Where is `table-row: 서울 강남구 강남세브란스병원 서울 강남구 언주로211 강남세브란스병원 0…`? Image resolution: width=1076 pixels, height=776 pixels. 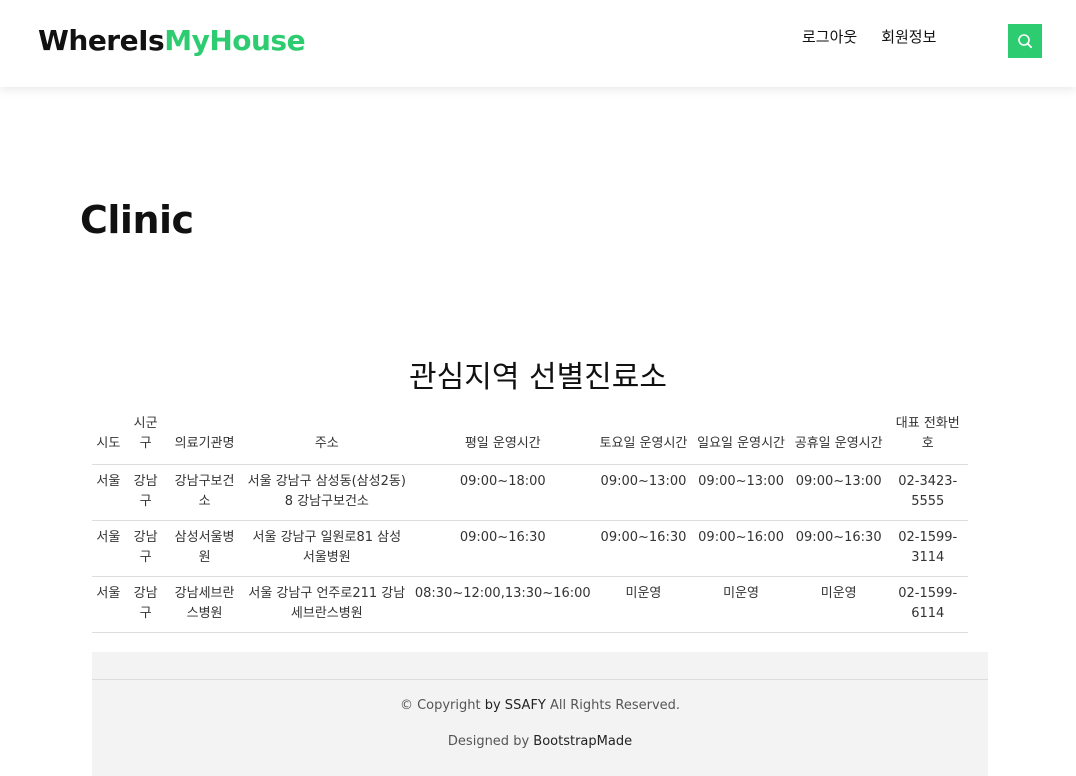 table-row: 서울 강남구 강남세브란스병원 서울 강남구 언주로211 강남세브란스병원 0… is located at coordinates (530, 604).